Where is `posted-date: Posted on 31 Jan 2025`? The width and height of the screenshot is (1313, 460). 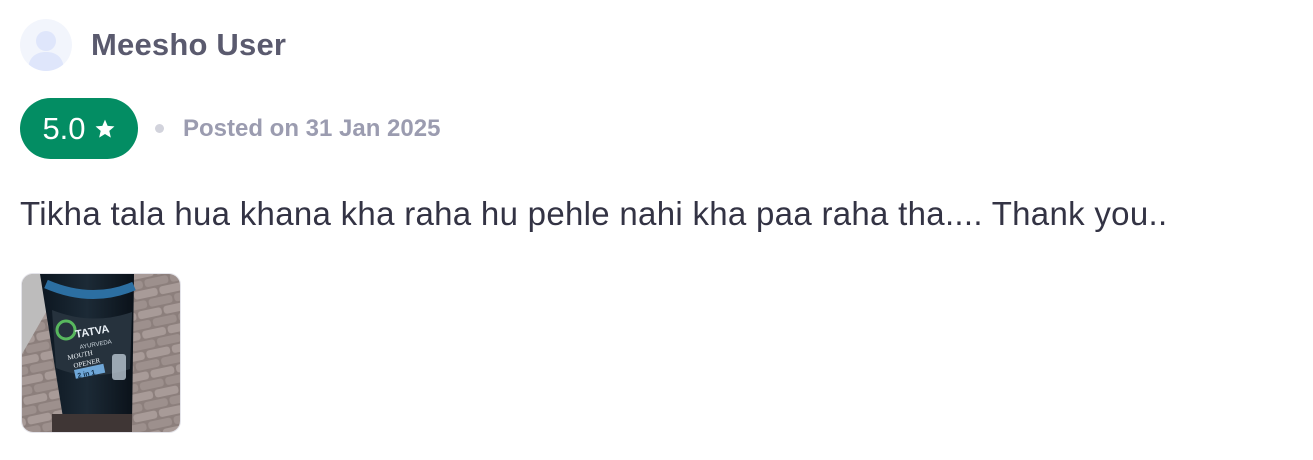
posted-date: Posted on 31 Jan 2025 is located at coordinates (312, 128).